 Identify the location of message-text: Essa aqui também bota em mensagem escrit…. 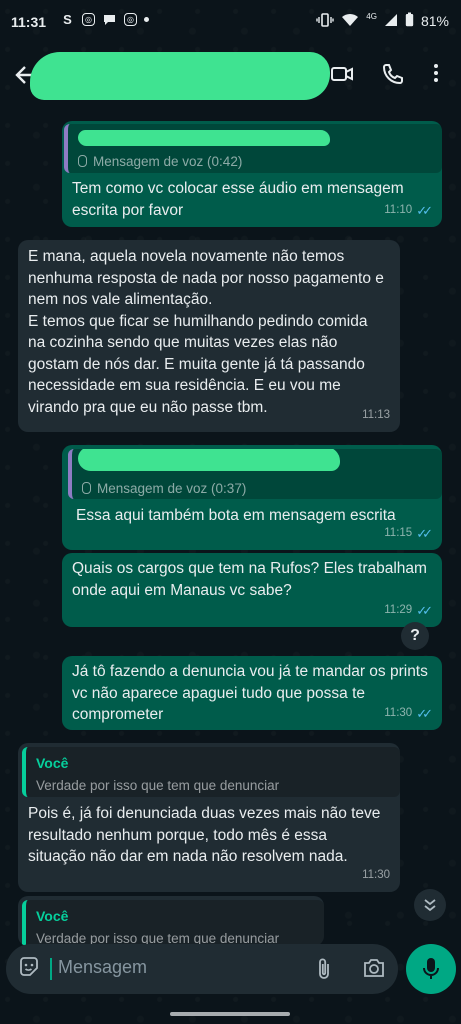
(236, 515).